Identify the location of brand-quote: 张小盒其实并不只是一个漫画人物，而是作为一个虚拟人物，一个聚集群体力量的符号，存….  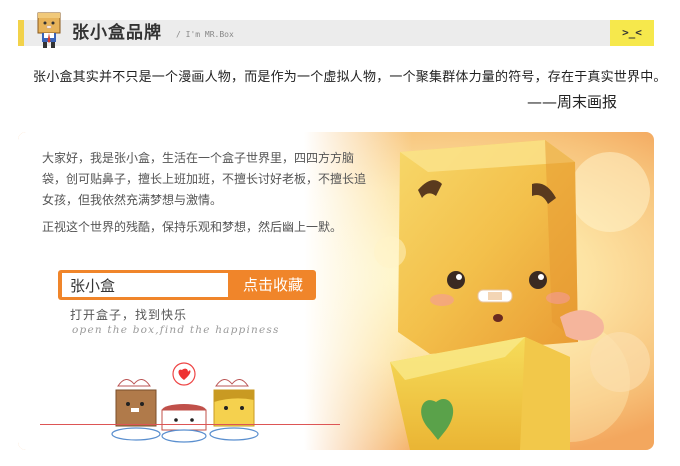
(350, 77).